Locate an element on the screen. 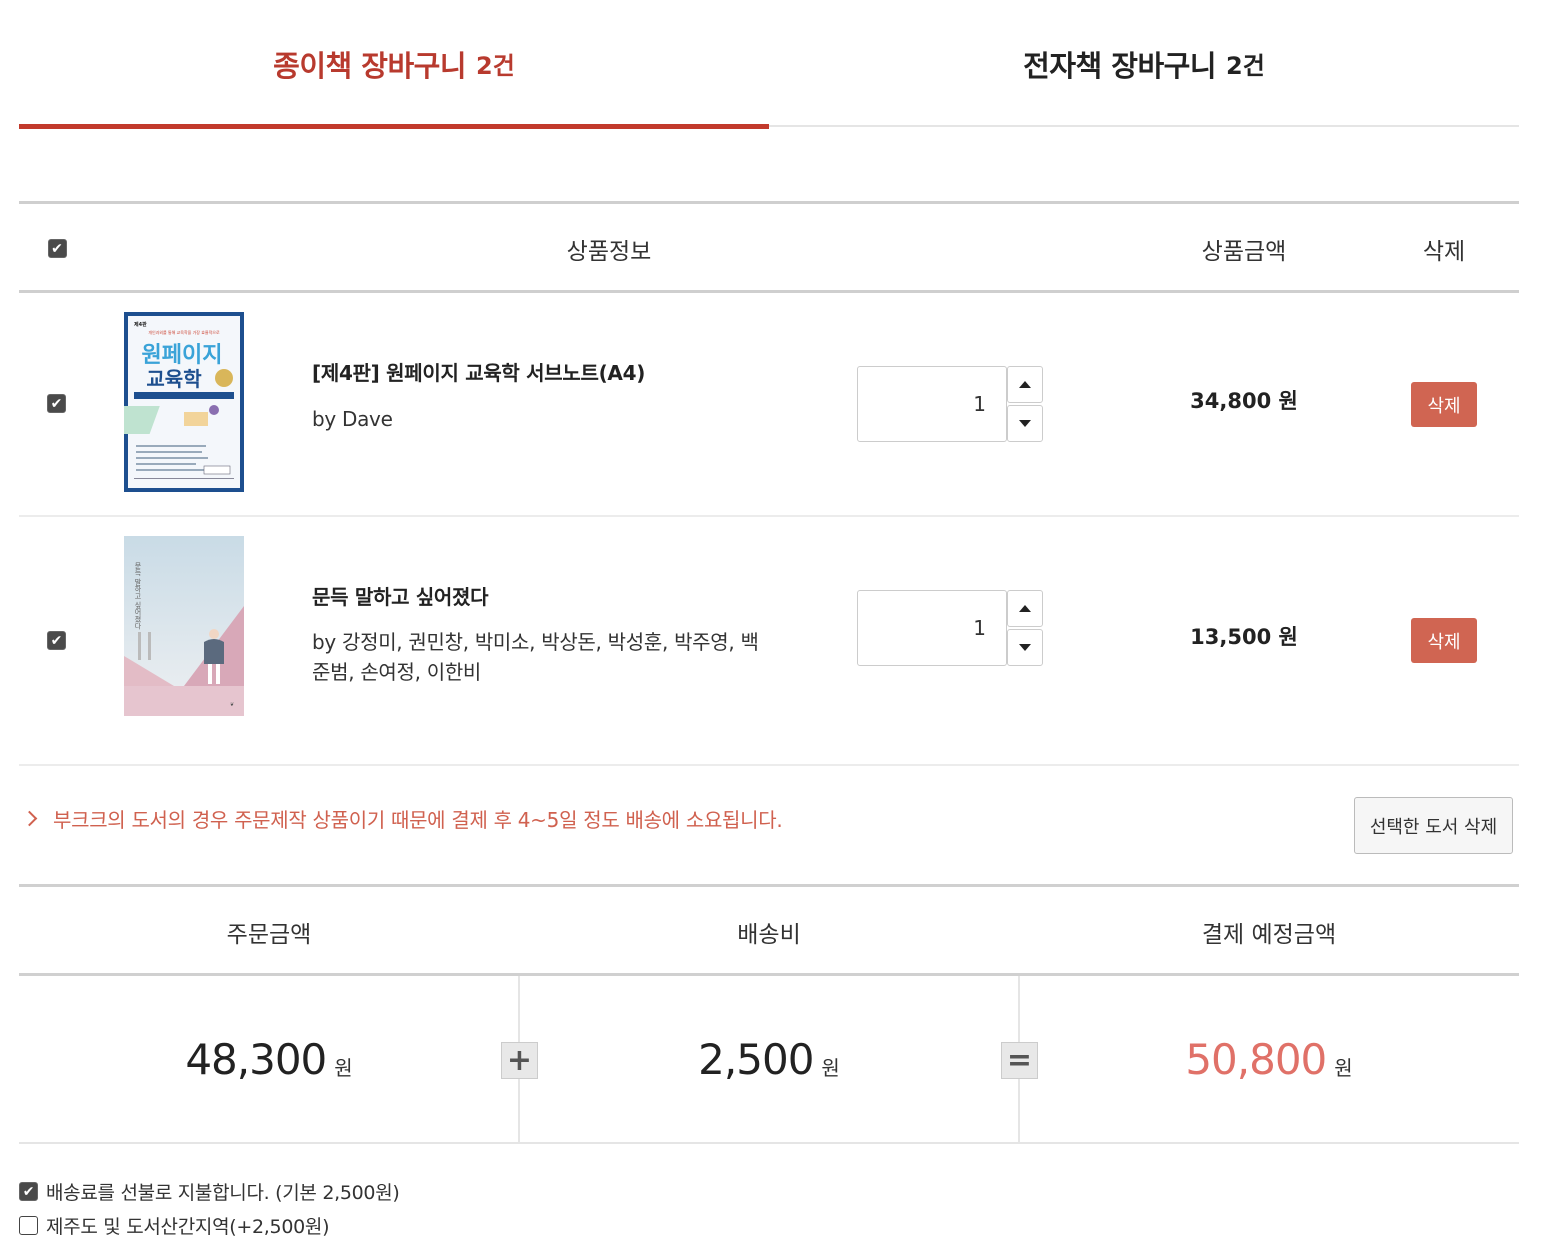 Image resolution: width=1543 pixels, height=1242 pixels. tab-label: 전자책 장바구니 is located at coordinates (1120, 65).